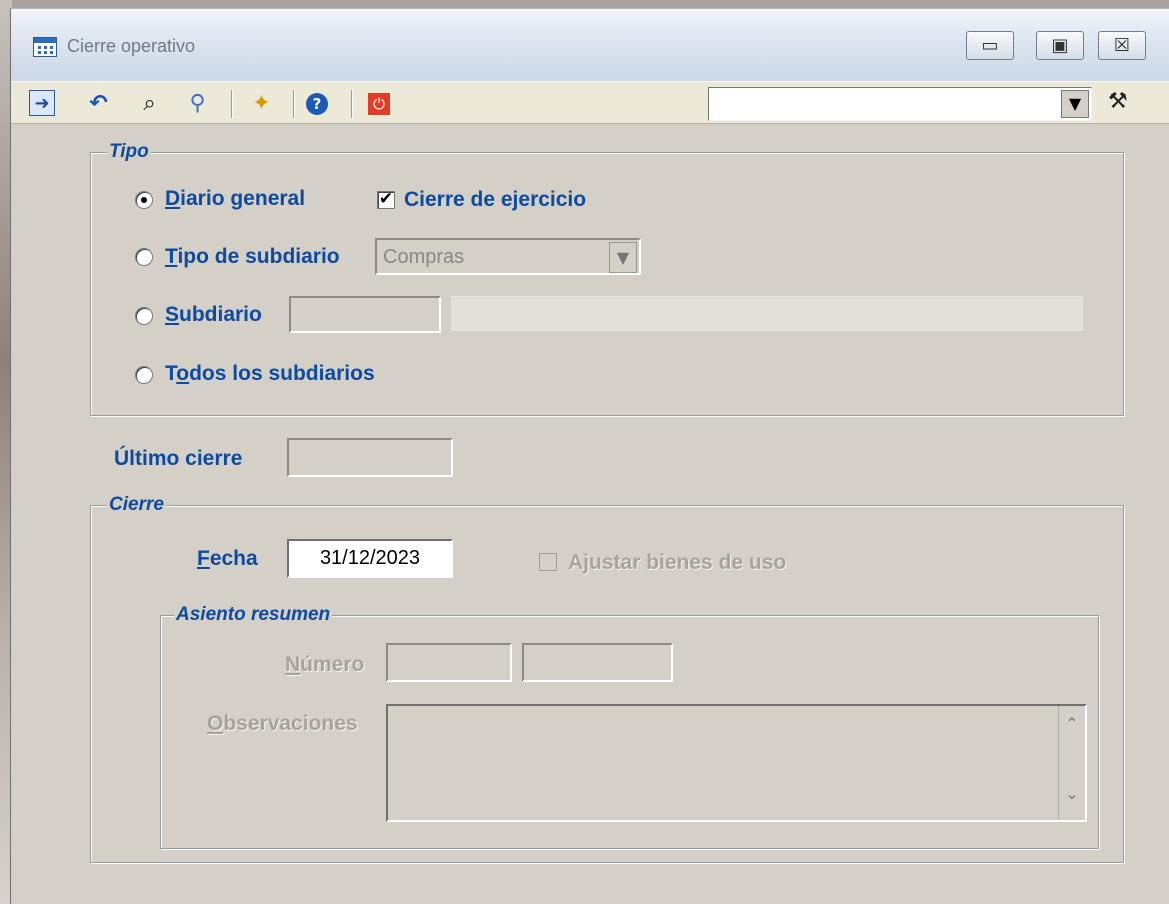 The image size is (1169, 904). I want to click on power-icon: ⏻, so click(379, 104).